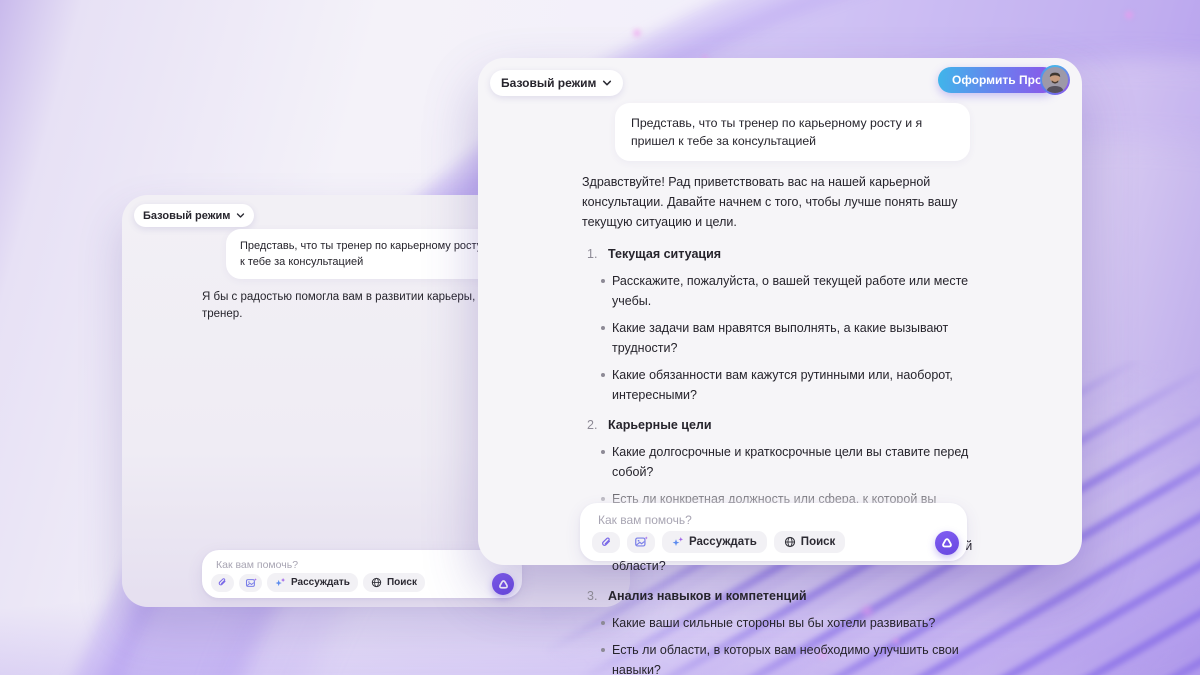  I want to click on list-number: 2., so click(592, 425).